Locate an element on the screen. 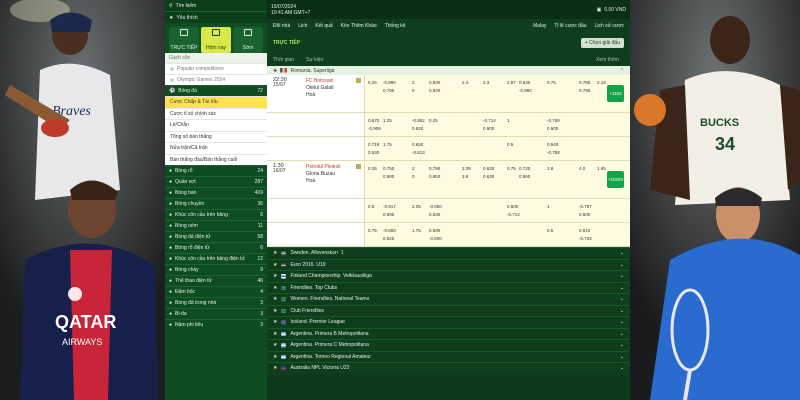  suggestion-item: Popular competitions is located at coordinates (216, 68).